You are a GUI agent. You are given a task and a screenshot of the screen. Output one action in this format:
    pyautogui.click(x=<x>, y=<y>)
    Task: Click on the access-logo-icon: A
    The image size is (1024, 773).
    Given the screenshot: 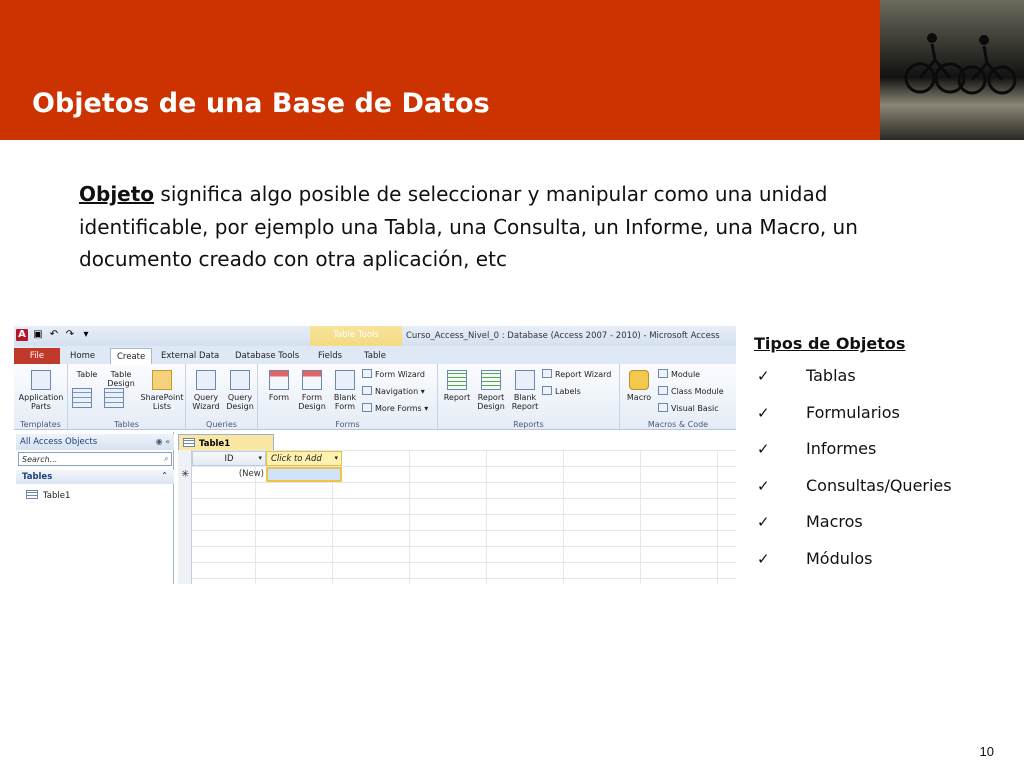 What is the action you would take?
    pyautogui.click(x=22, y=335)
    